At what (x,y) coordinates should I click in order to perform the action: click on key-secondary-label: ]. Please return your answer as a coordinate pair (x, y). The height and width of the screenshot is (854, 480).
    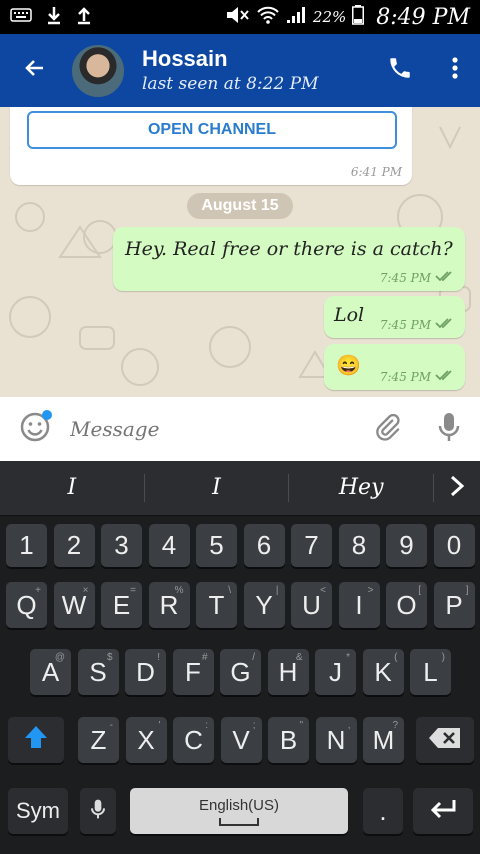
    Looking at the image, I should click on (467, 590).